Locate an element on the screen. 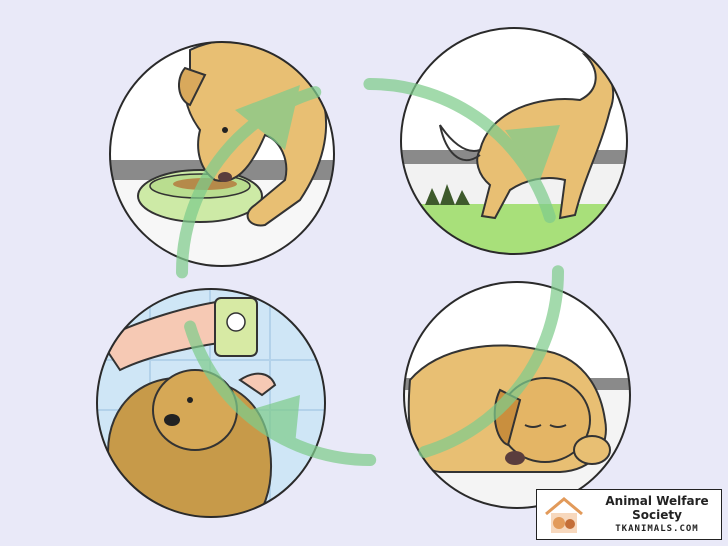 This screenshot has height=546, width=728. house-pets-icon is located at coordinates (564, 515).